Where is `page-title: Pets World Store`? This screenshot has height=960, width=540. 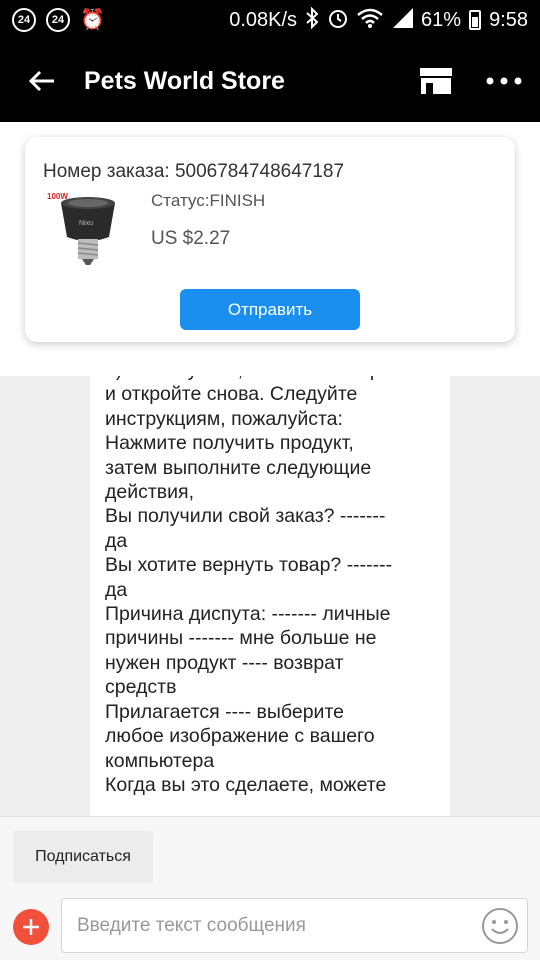
page-title: Pets World Store is located at coordinates (184, 80).